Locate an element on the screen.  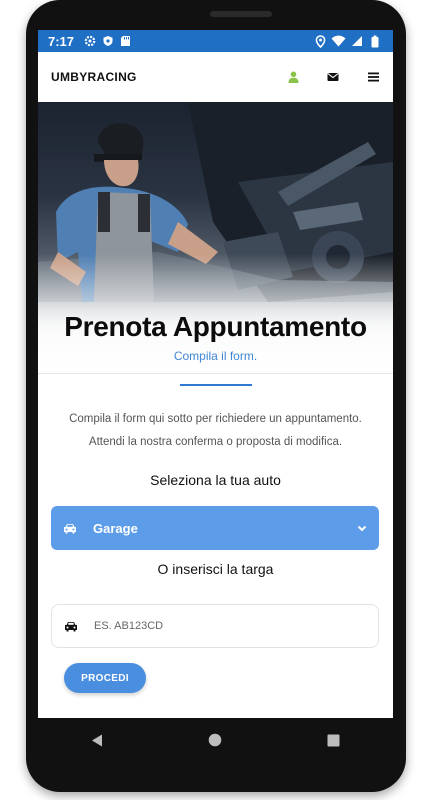
battery-icon is located at coordinates (374, 41).